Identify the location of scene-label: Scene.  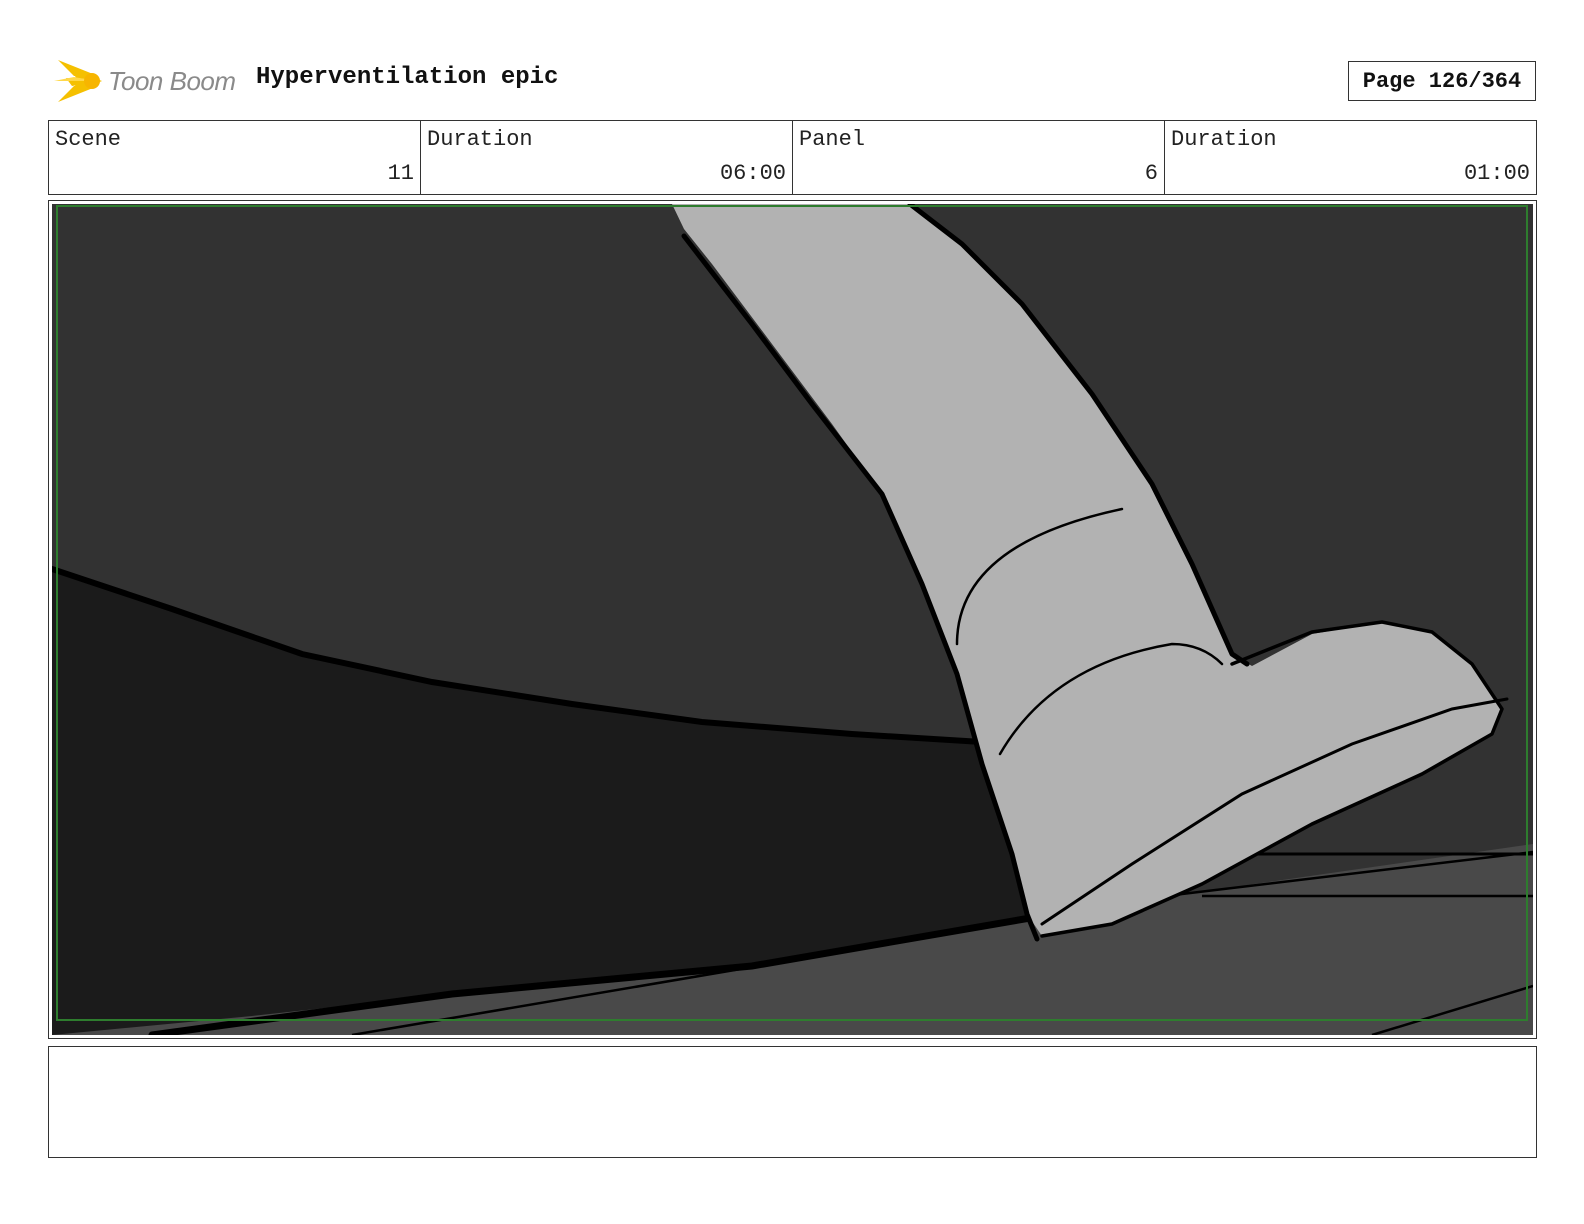
(88, 139).